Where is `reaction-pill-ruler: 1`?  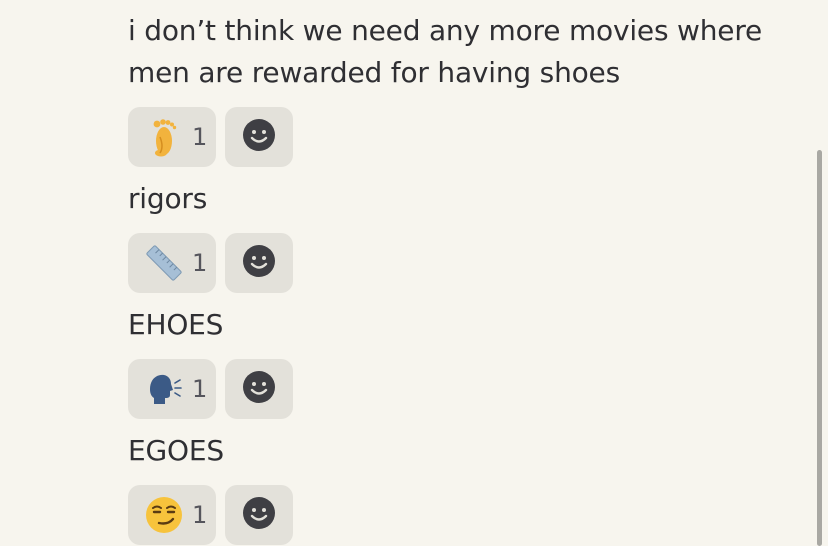 reaction-pill-ruler: 1 is located at coordinates (172, 263).